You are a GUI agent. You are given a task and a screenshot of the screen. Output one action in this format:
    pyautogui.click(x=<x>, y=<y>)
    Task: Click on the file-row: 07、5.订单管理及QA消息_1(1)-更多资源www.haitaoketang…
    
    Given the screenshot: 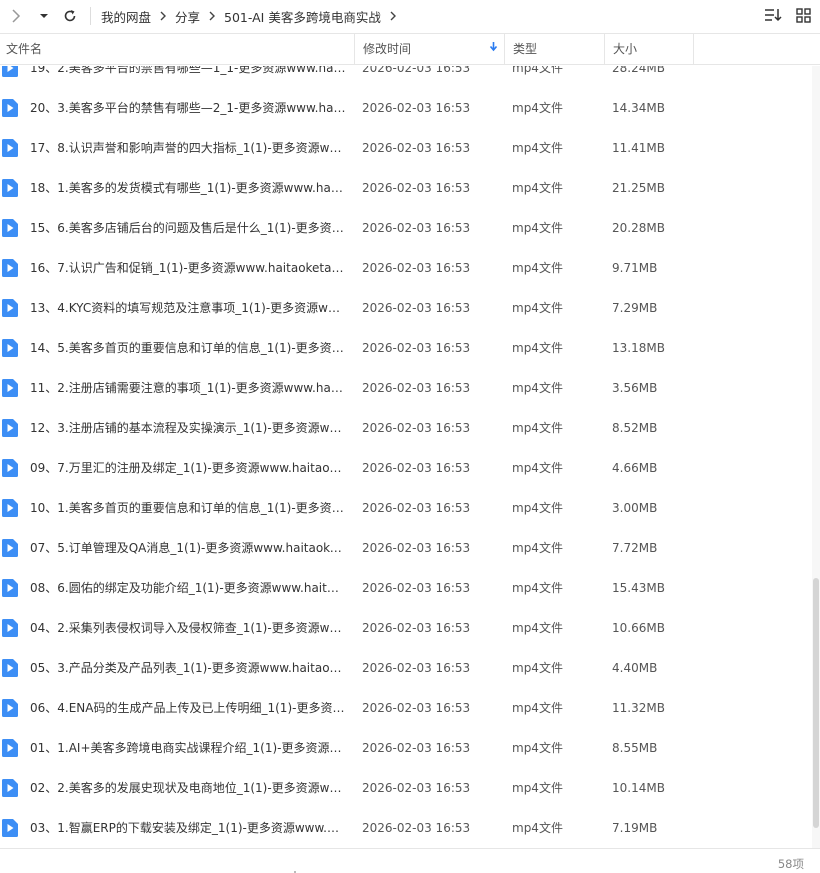 What is the action you would take?
    pyautogui.click(x=406, y=548)
    